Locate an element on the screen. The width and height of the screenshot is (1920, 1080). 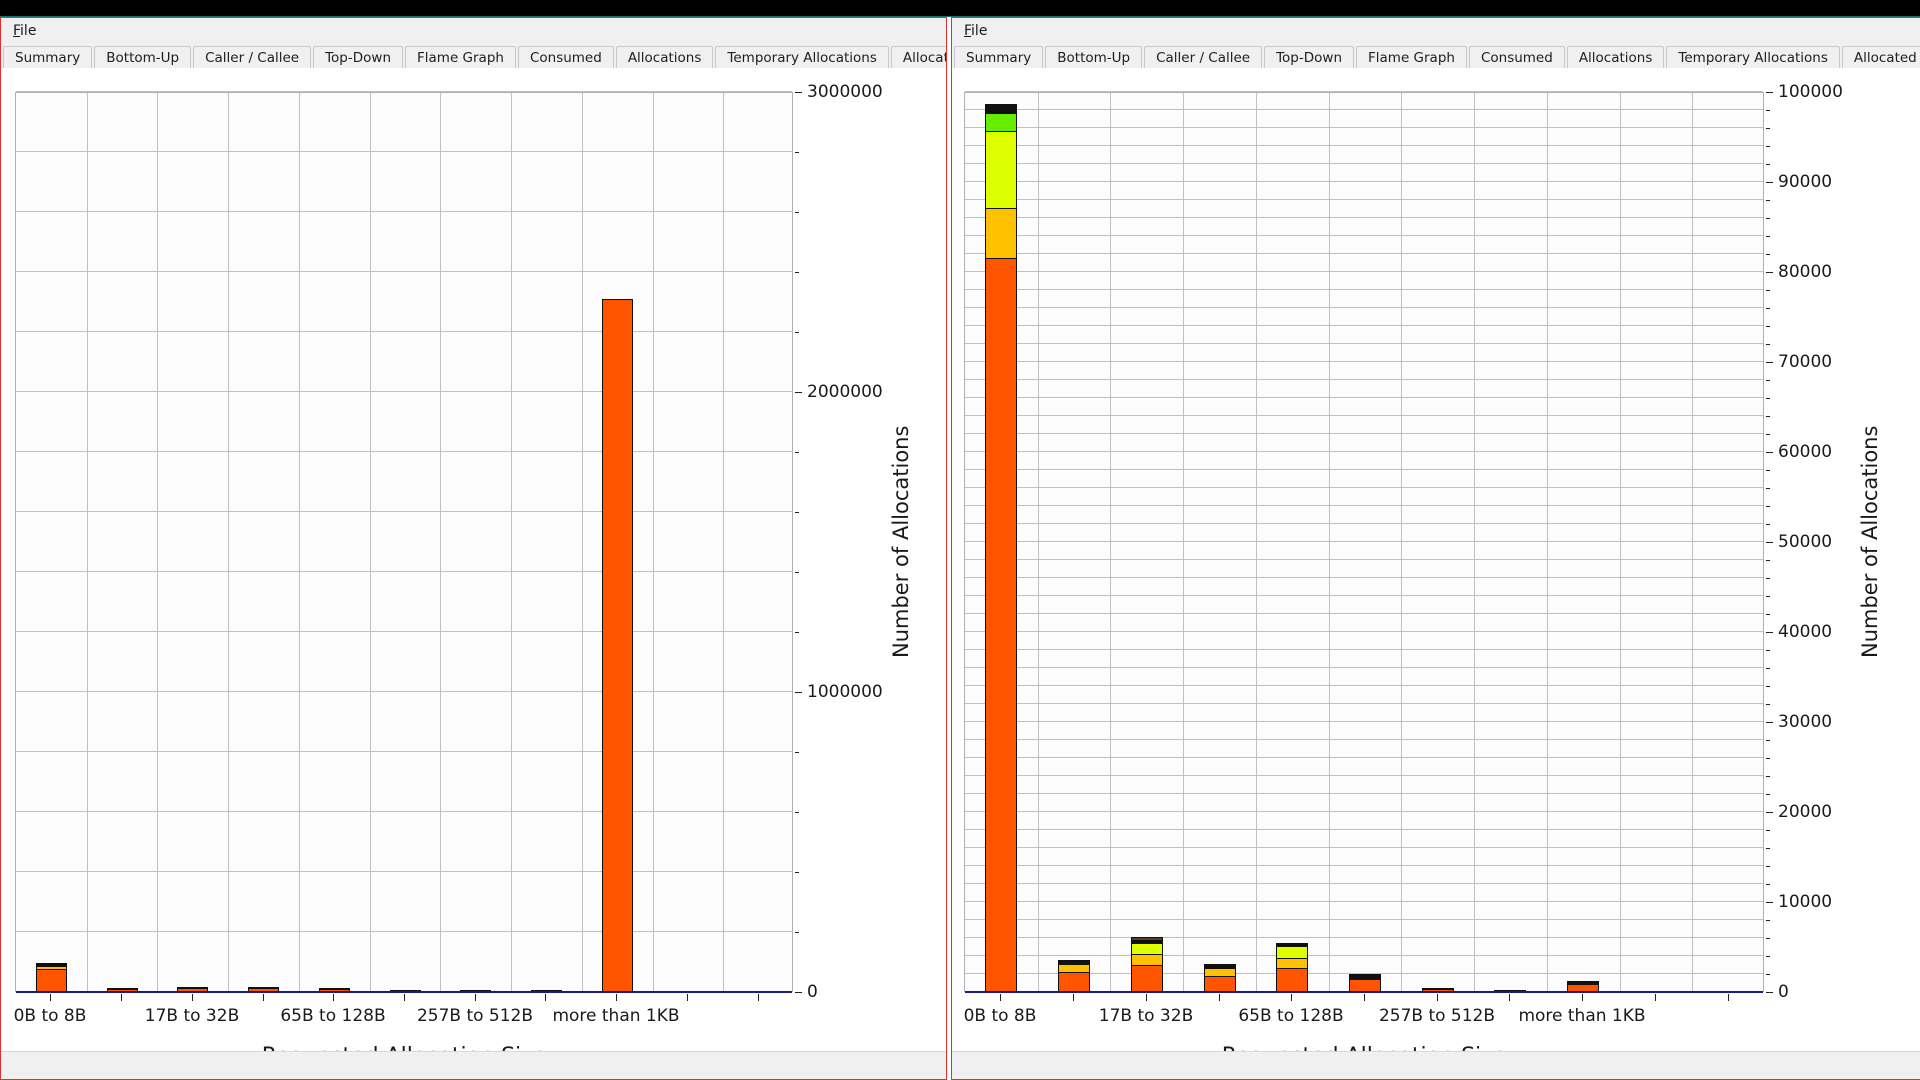
y-tick-label: 0 is located at coordinates (1783, 992).